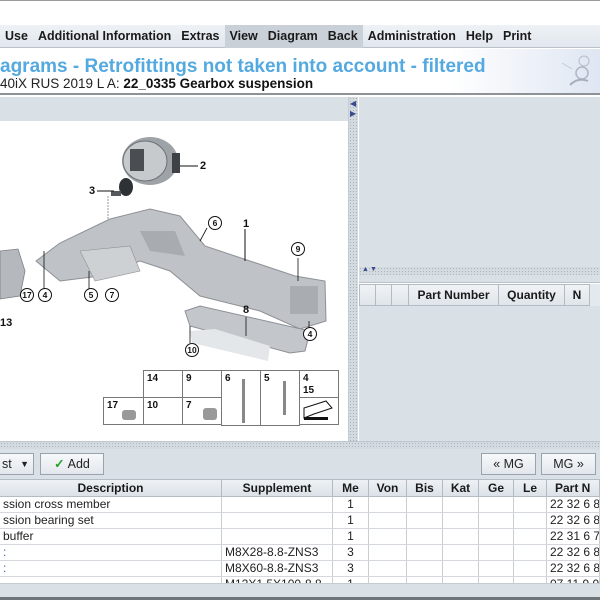 The height and width of the screenshot is (600, 600). Describe the element at coordinates (16, 36) in the screenshot. I see `menu-use: Use` at that location.